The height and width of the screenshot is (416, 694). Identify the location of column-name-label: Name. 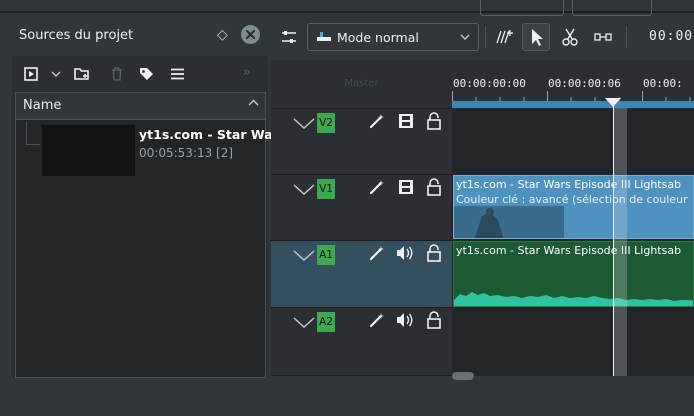
(42, 105).